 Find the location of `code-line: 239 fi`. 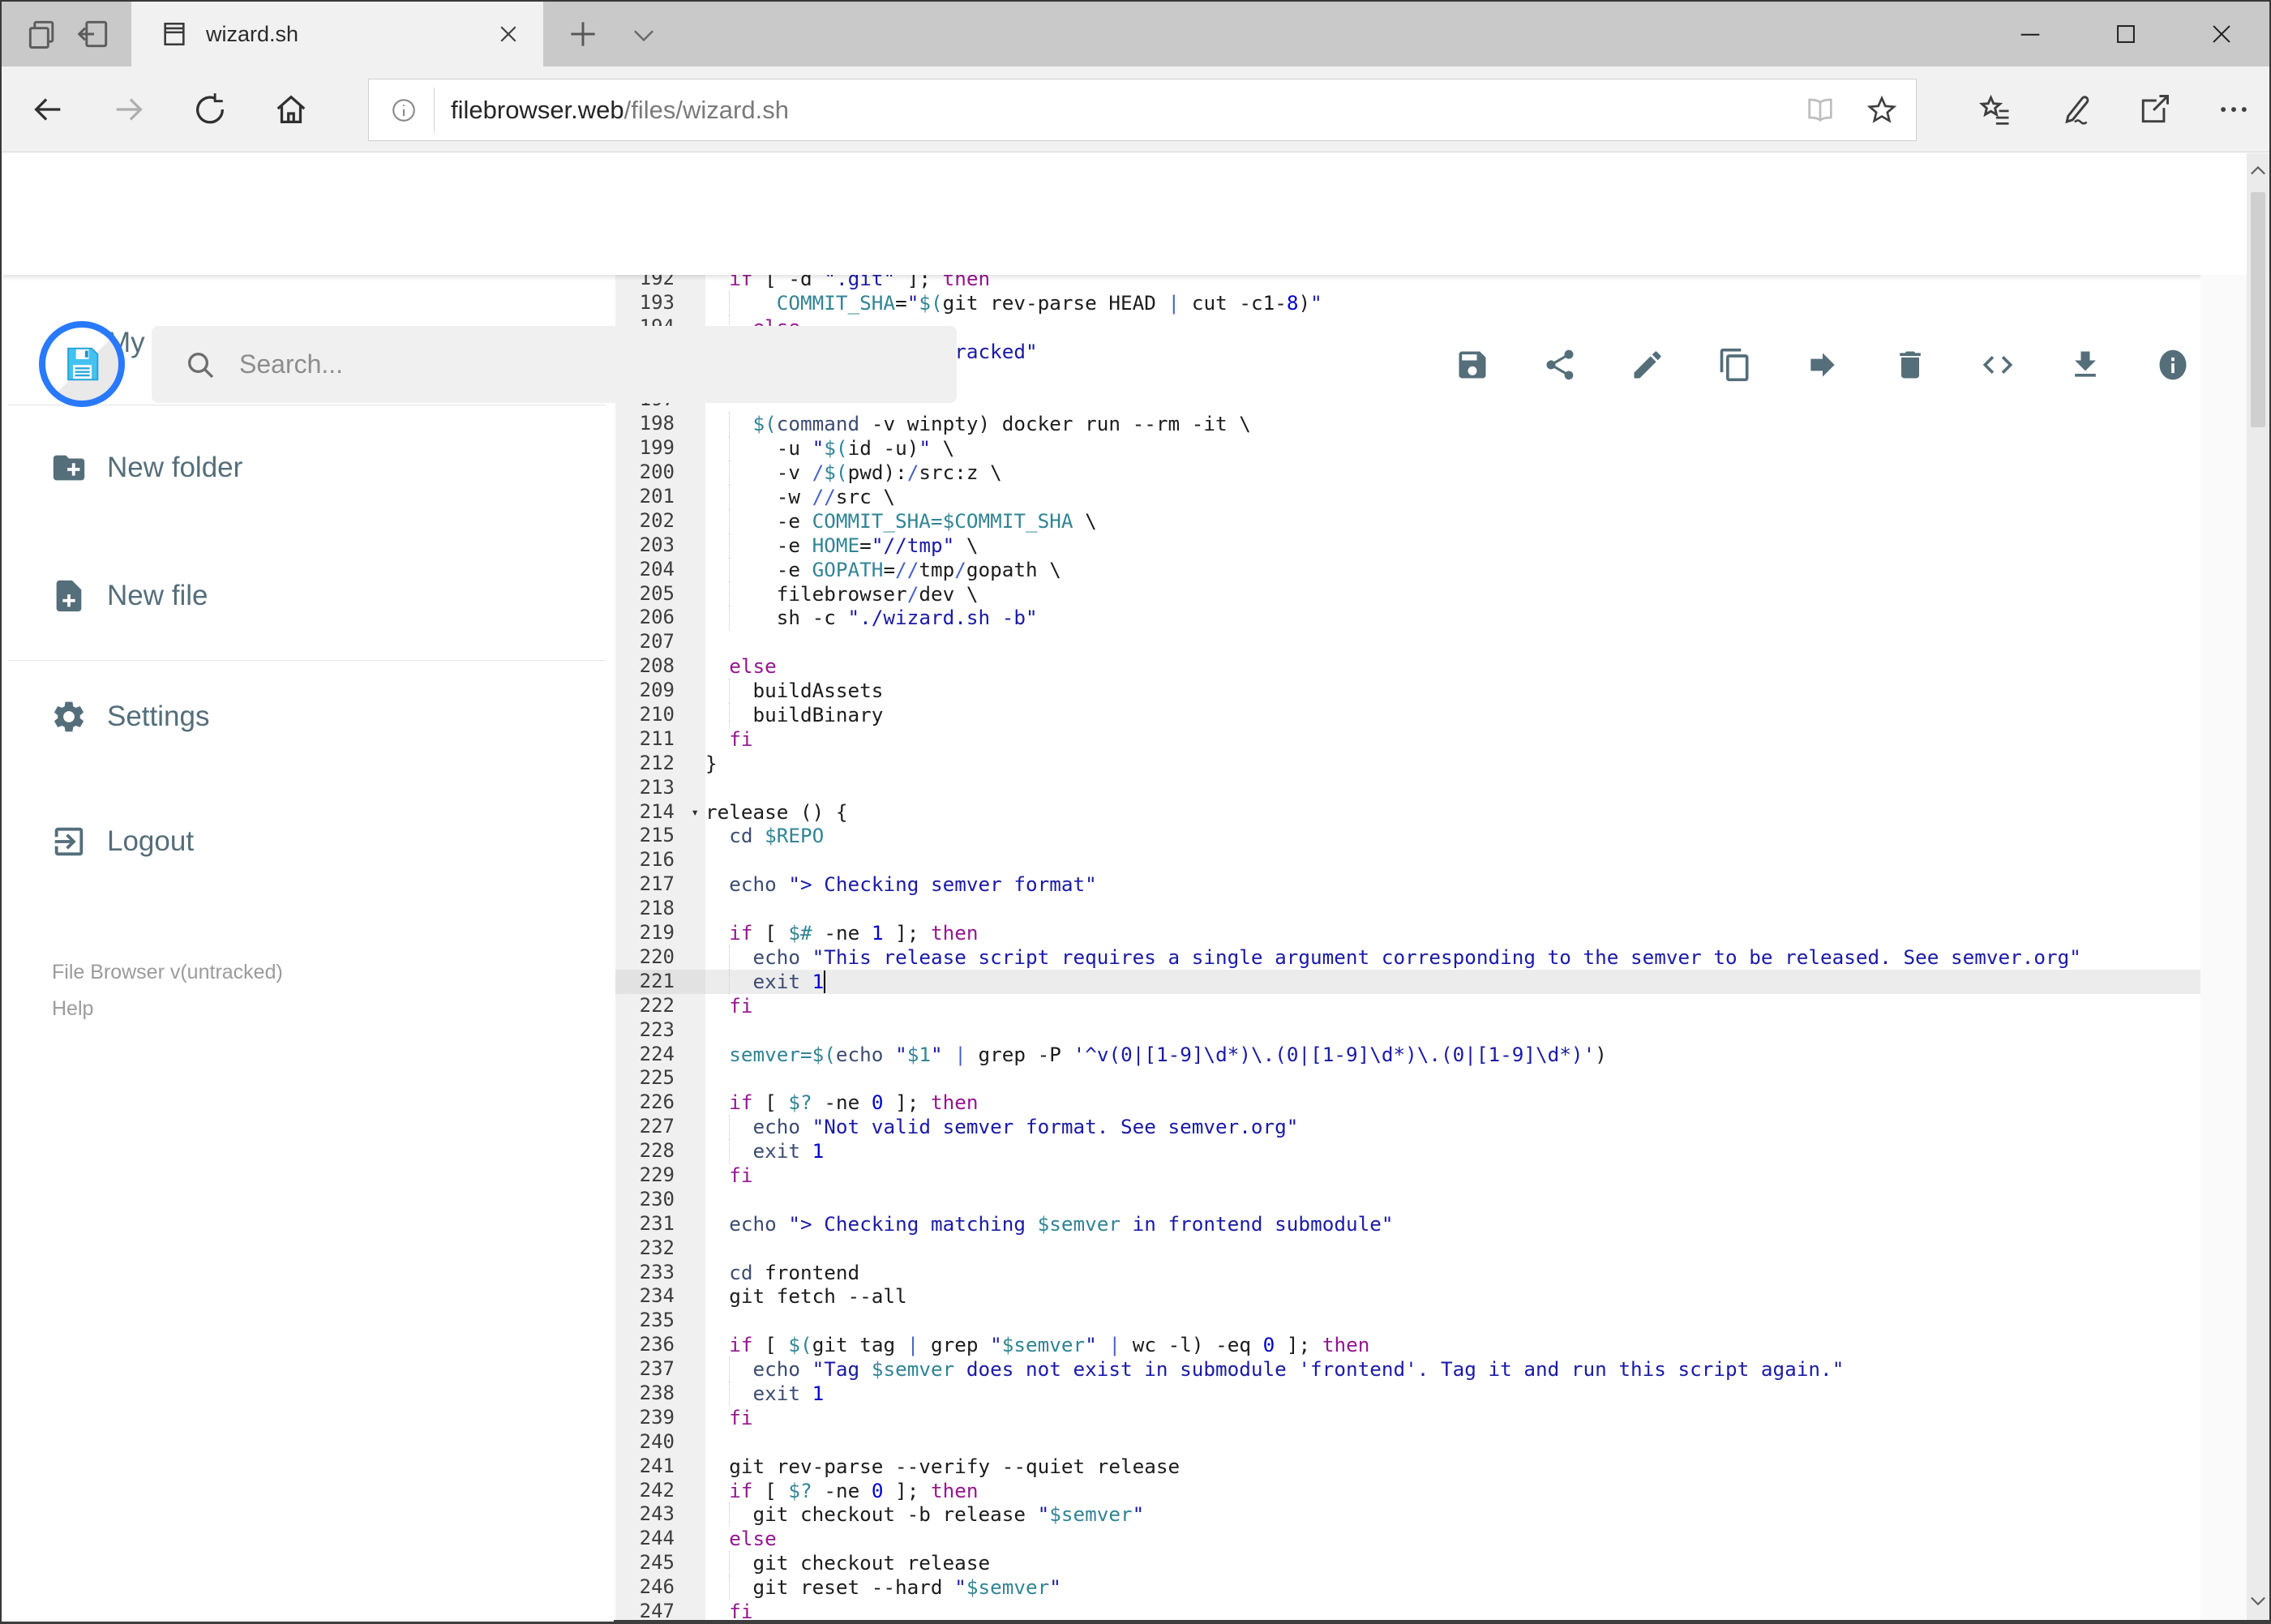

code-line: 239 fi is located at coordinates (1442, 1418).